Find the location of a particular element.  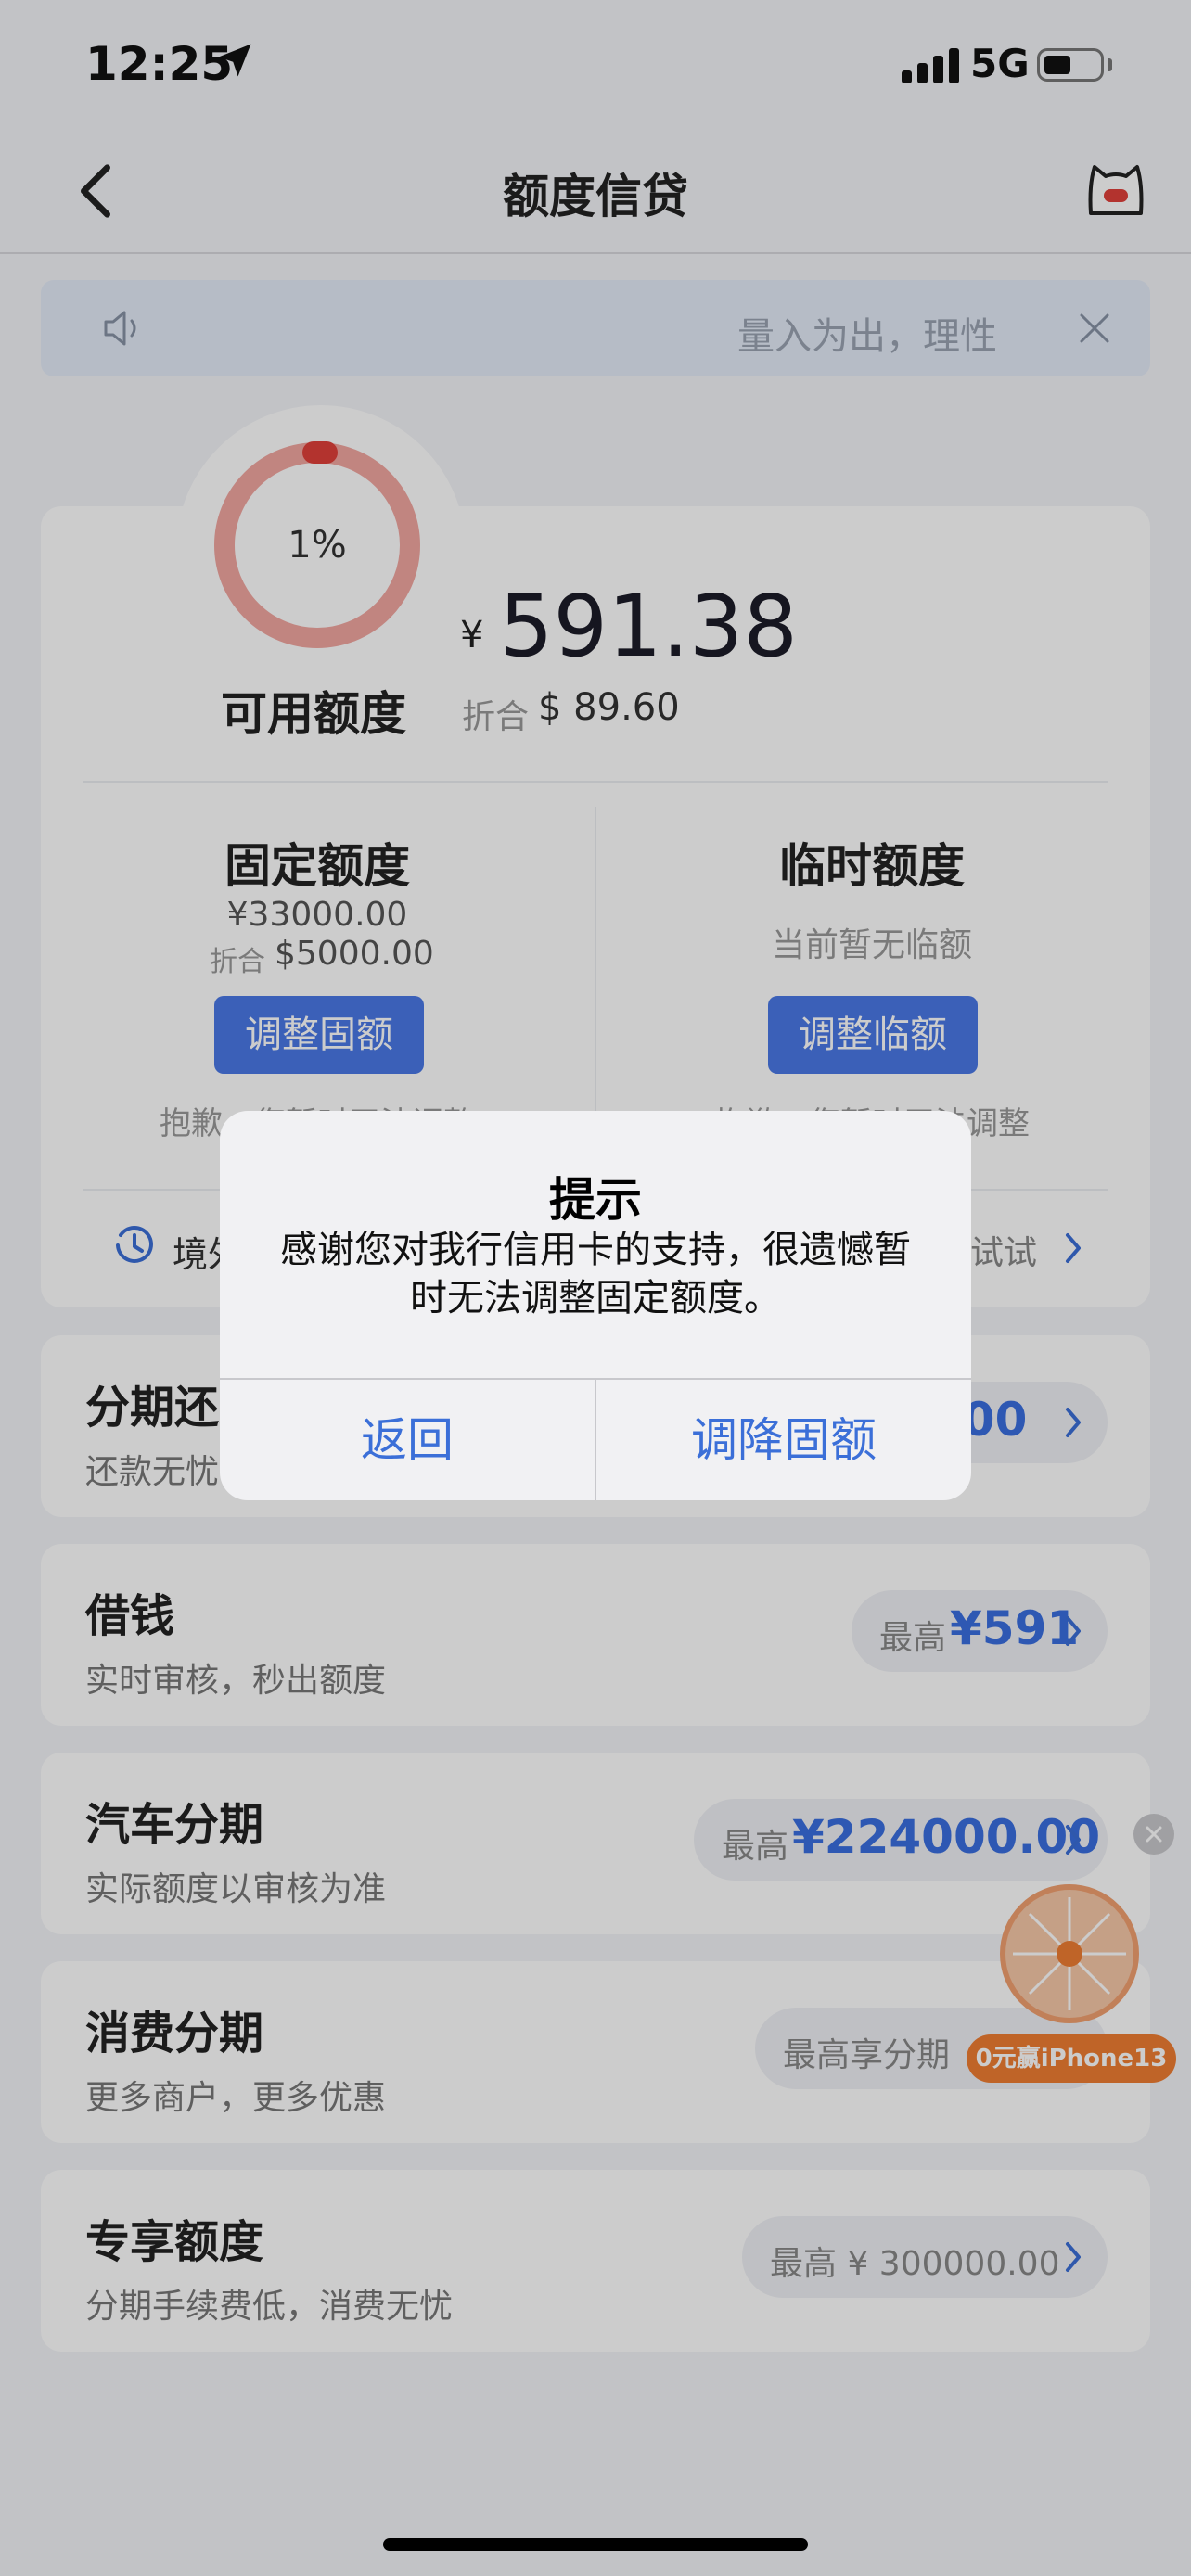

dialog-title: 提示 is located at coordinates (595, 1200).